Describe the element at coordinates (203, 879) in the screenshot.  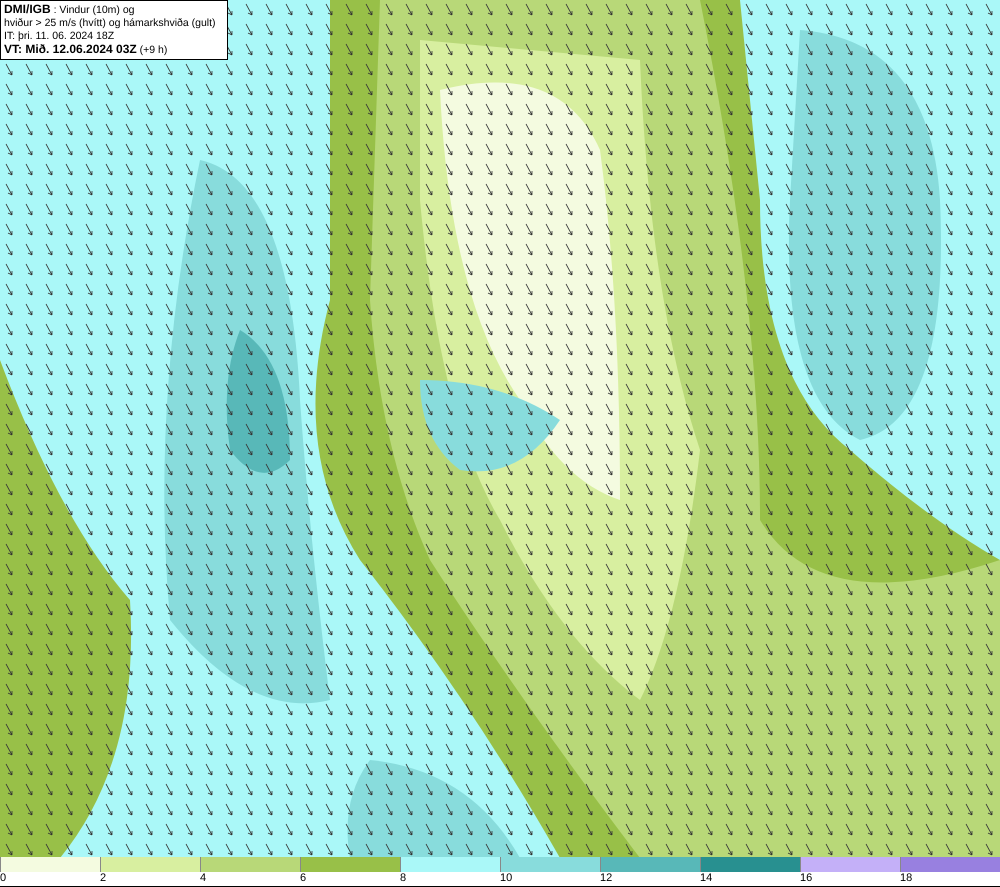
I see `legend-label: 4` at that location.